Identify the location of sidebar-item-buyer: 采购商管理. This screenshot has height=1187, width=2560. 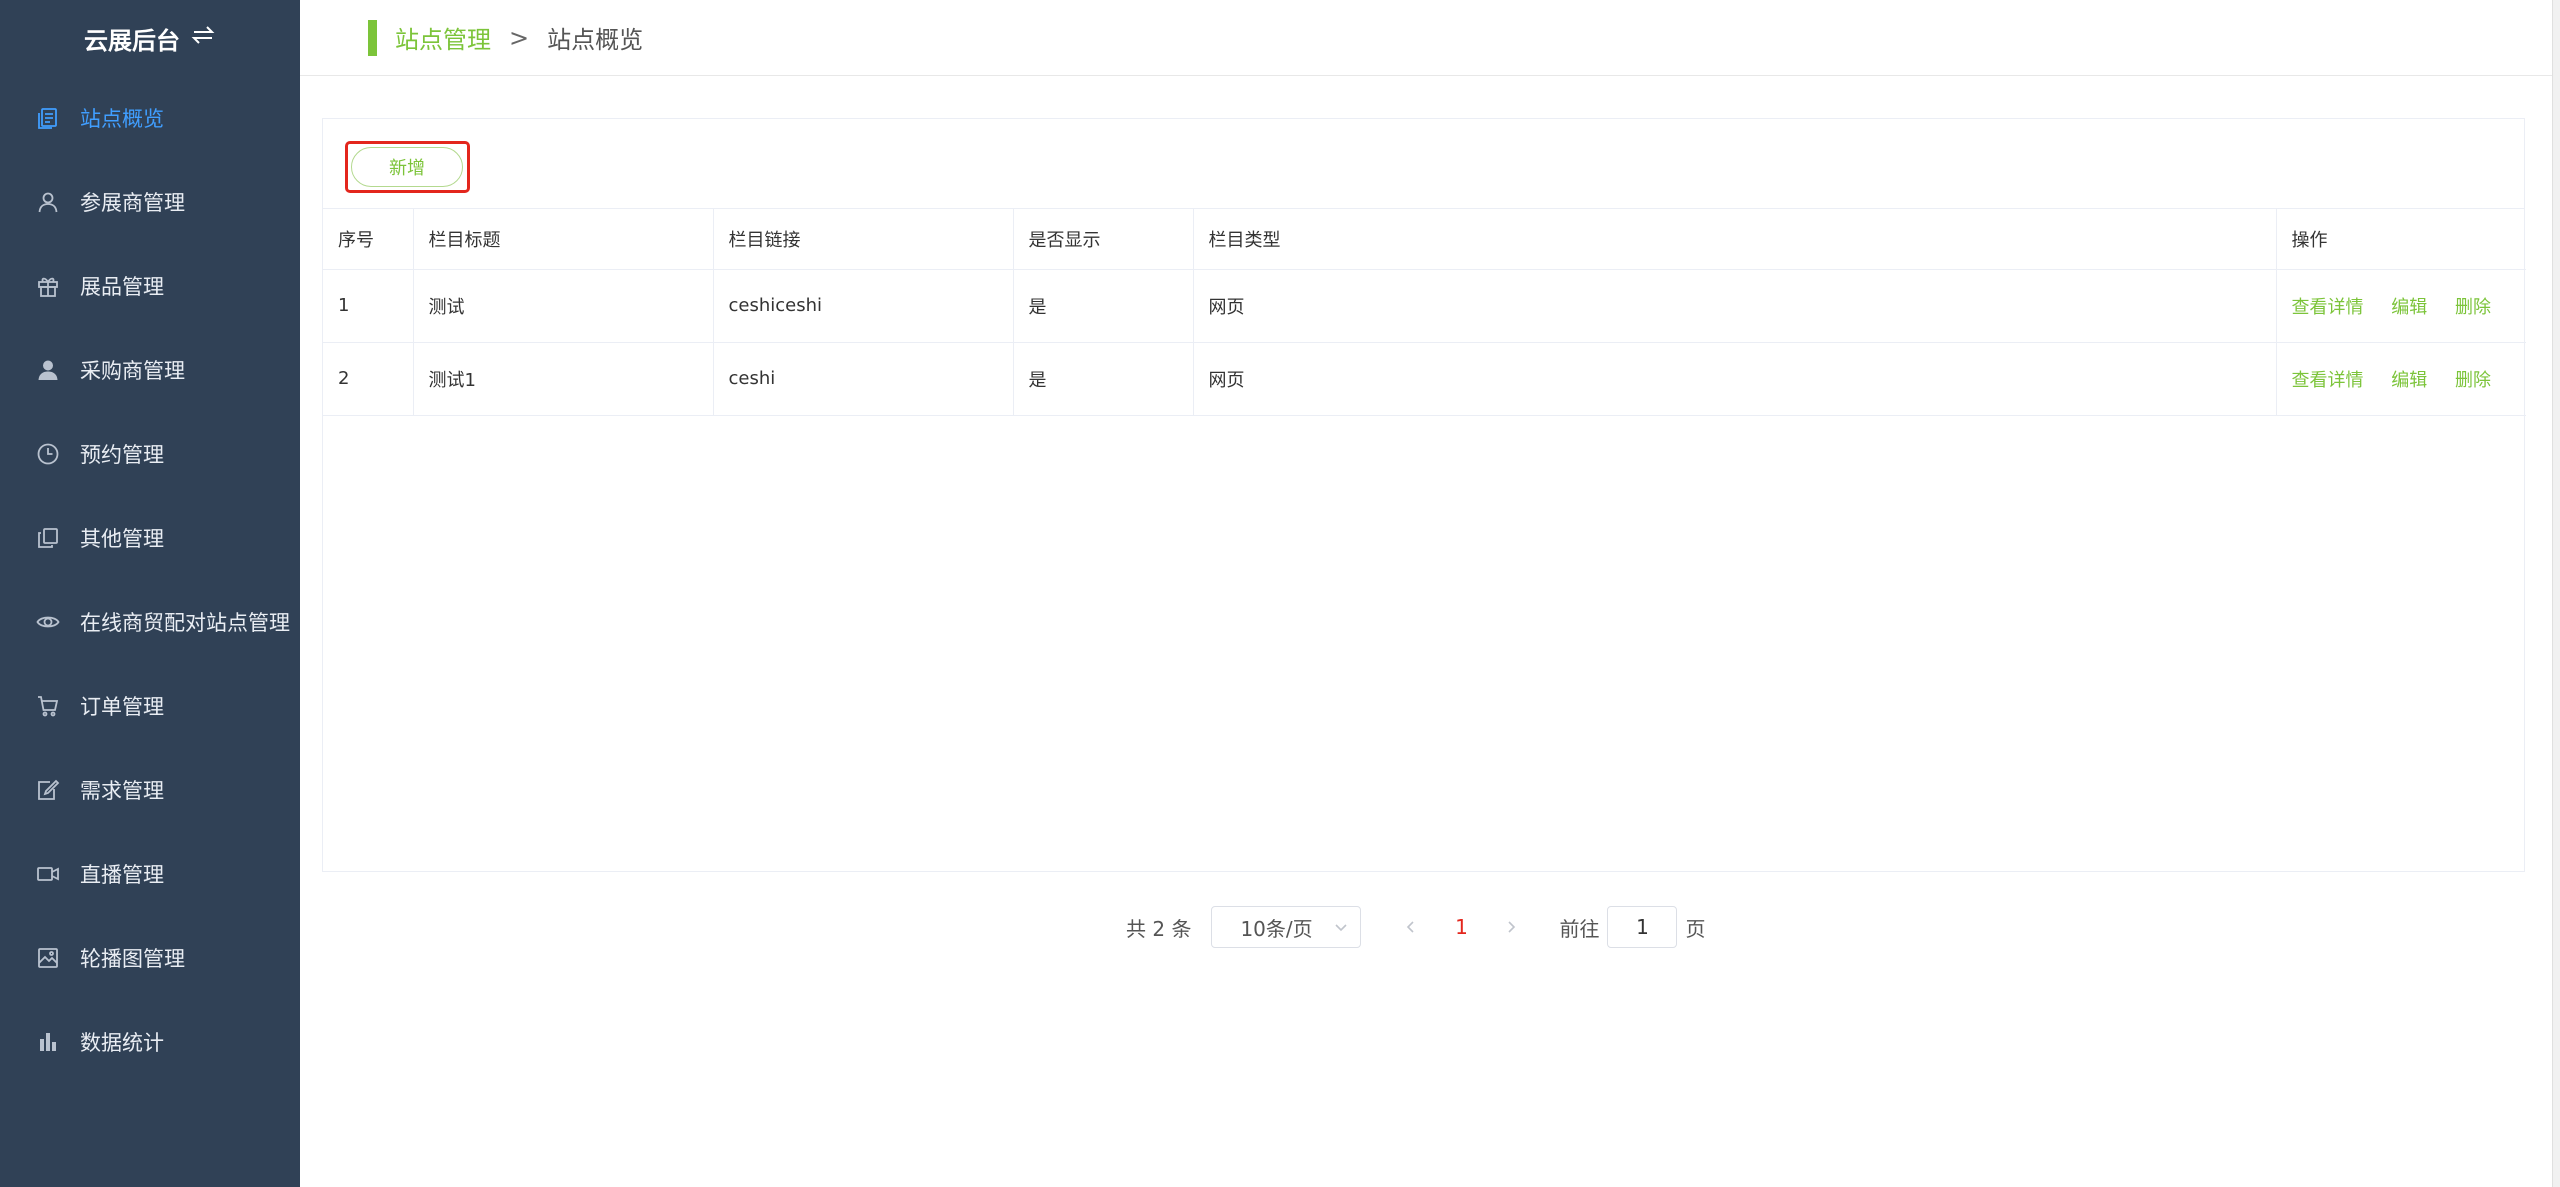
(150, 370).